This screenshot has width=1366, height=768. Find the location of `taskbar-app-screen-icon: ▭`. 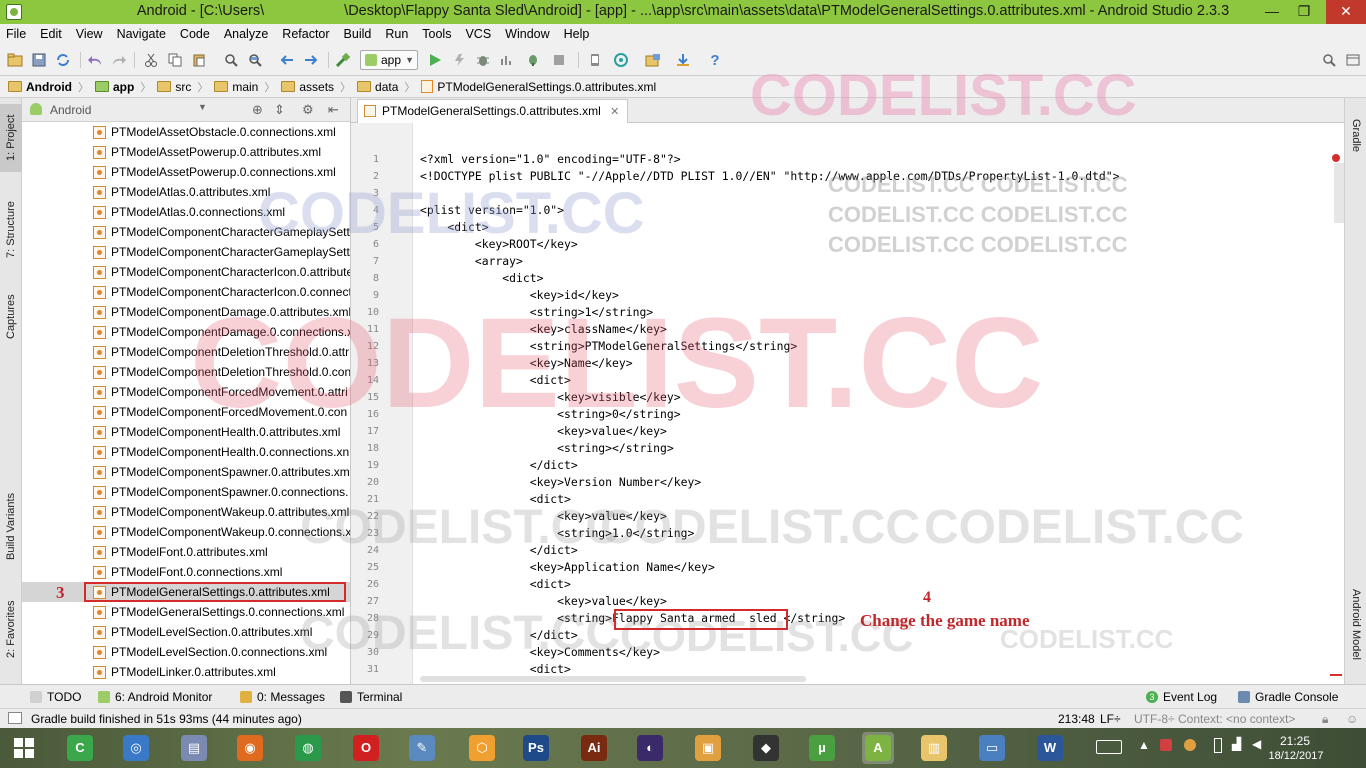

taskbar-app-screen-icon: ▭ is located at coordinates (992, 748).